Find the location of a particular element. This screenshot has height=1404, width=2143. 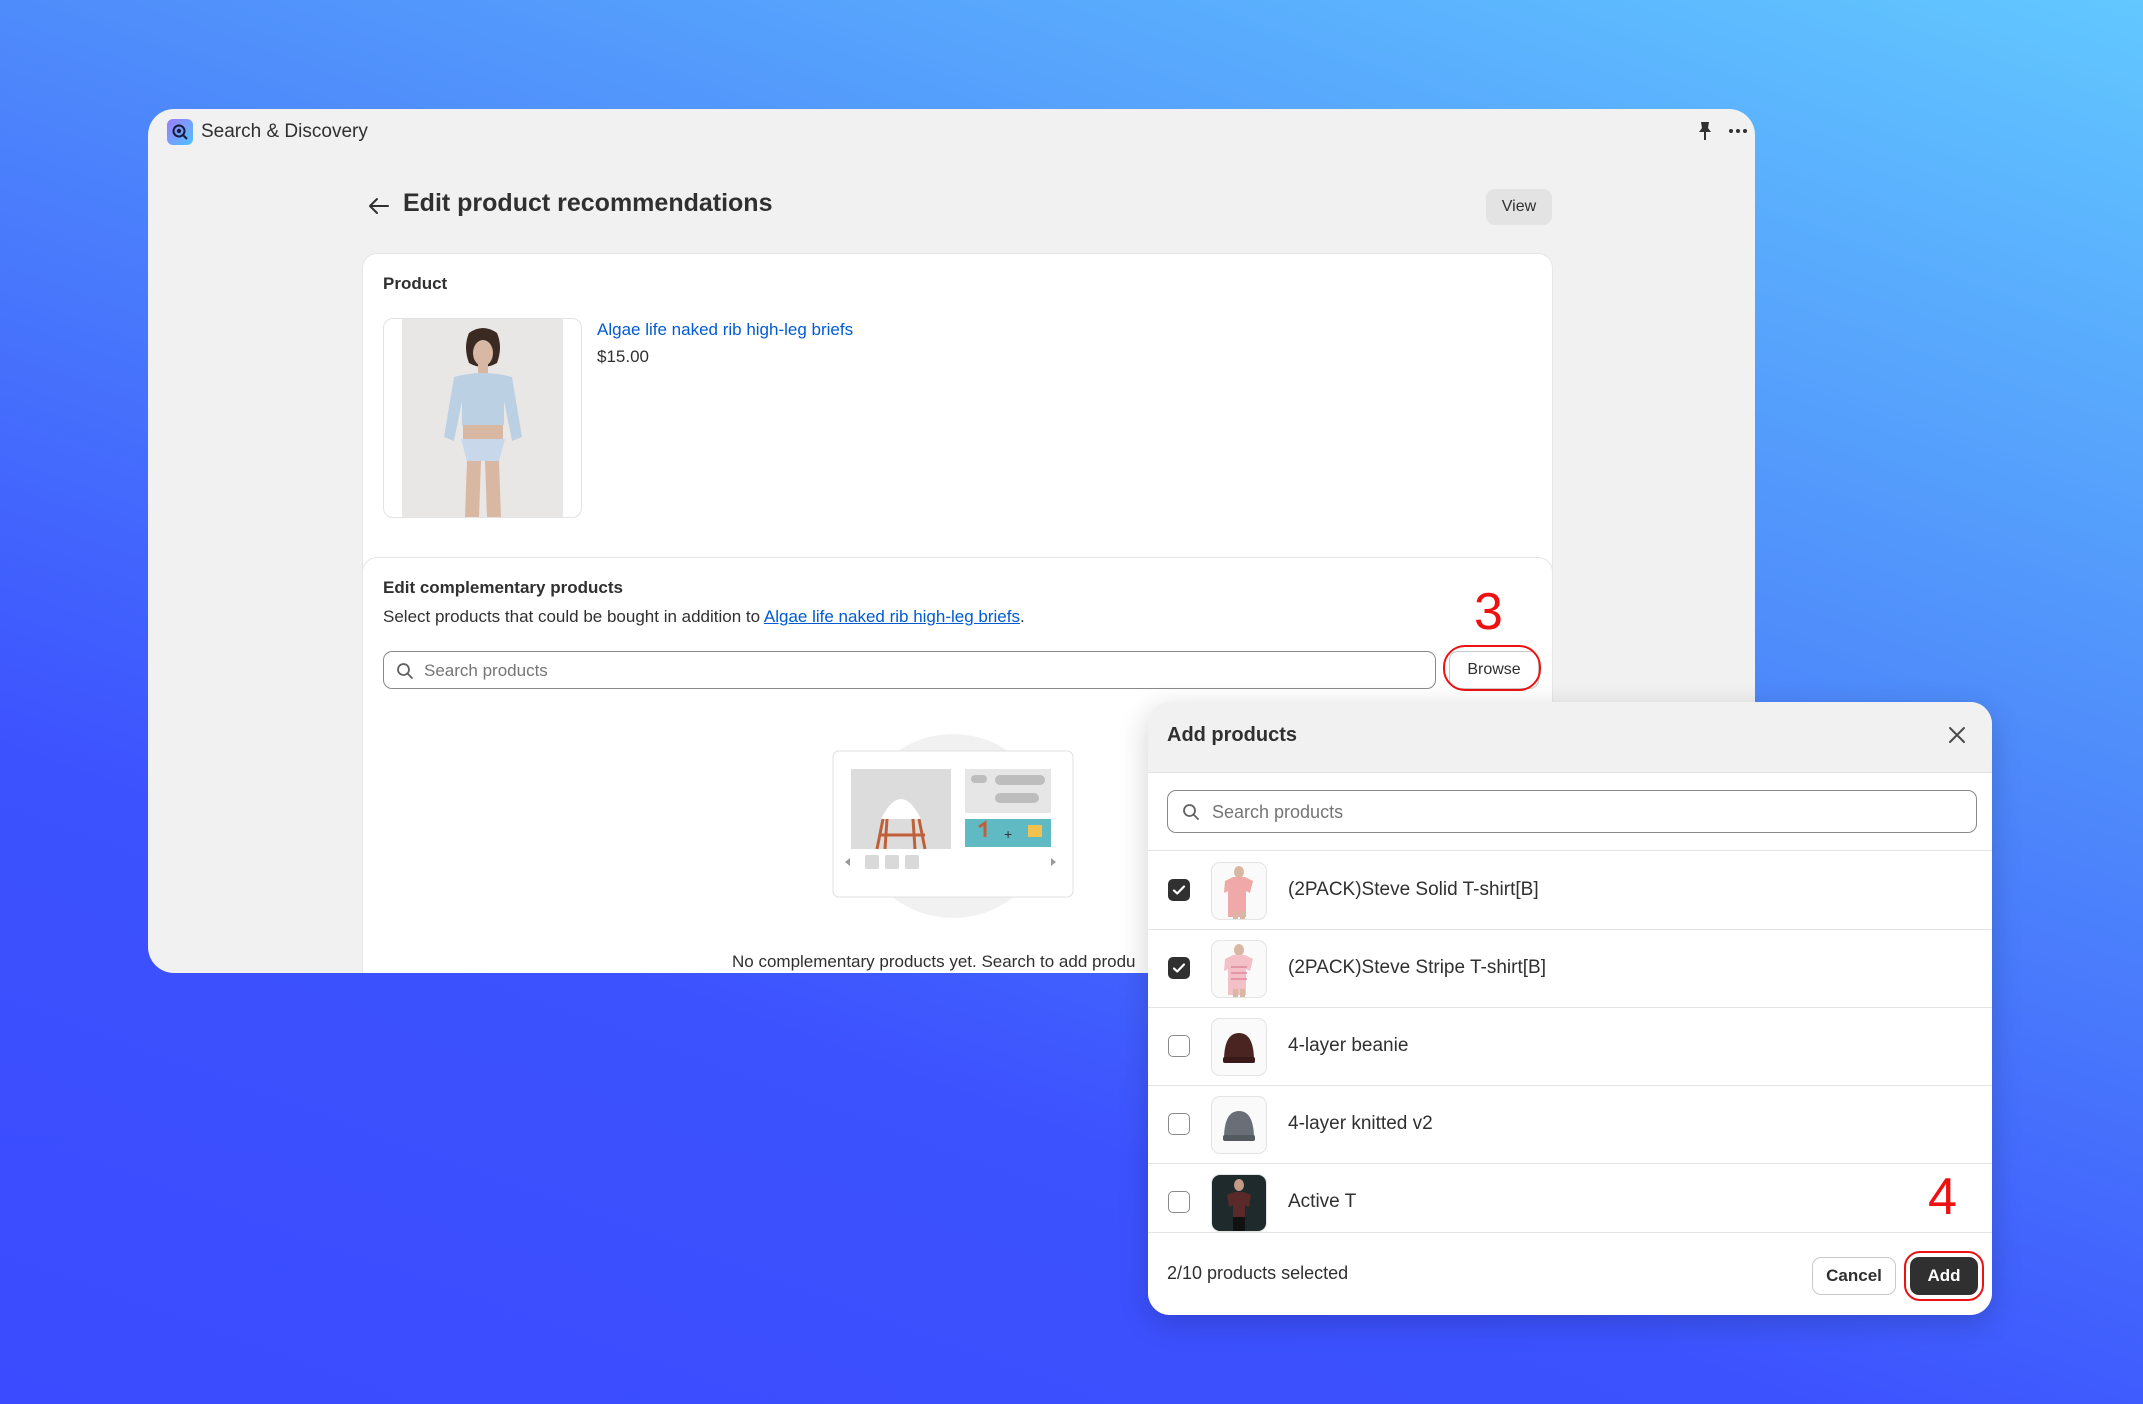

modal-search-field is located at coordinates (1572, 811).